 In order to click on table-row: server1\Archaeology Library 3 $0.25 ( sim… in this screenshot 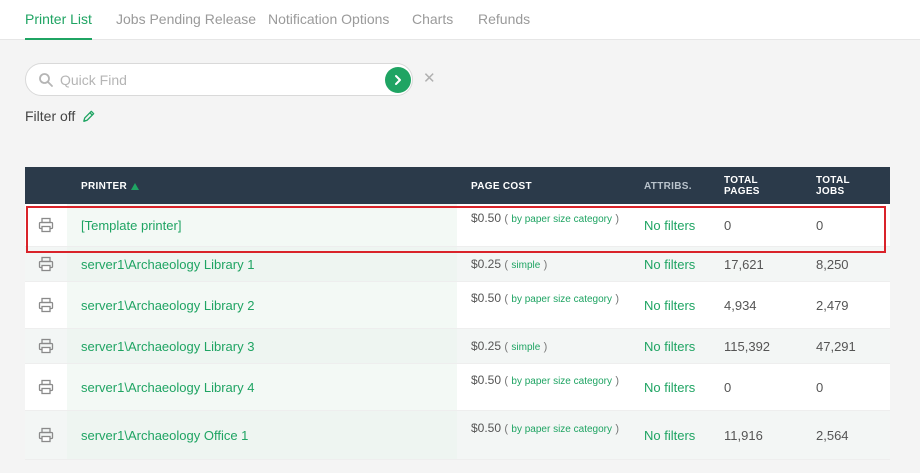, I will do `click(457, 346)`.